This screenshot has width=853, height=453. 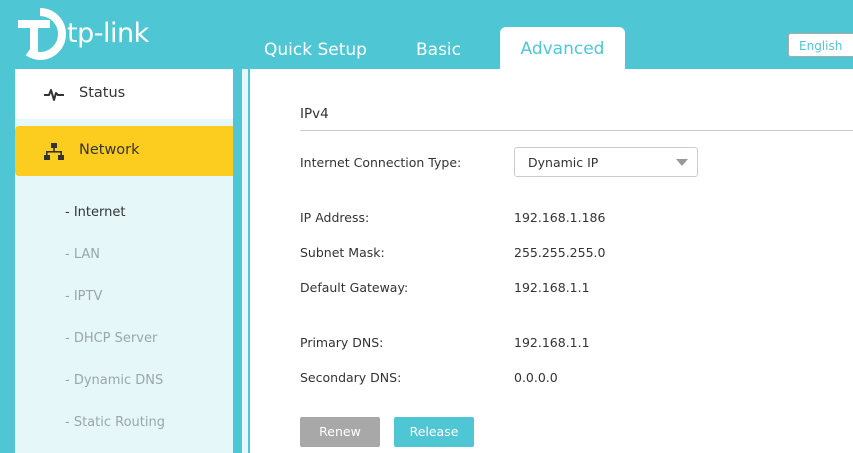 I want to click on network-topology-icon, so click(x=54, y=152).